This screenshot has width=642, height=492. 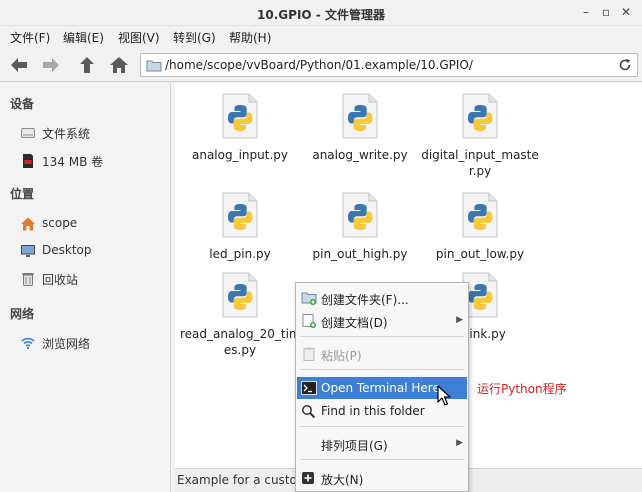 What do you see at coordinates (22, 104) in the screenshot?
I see `sidebar-heading-devices: 设备` at bounding box center [22, 104].